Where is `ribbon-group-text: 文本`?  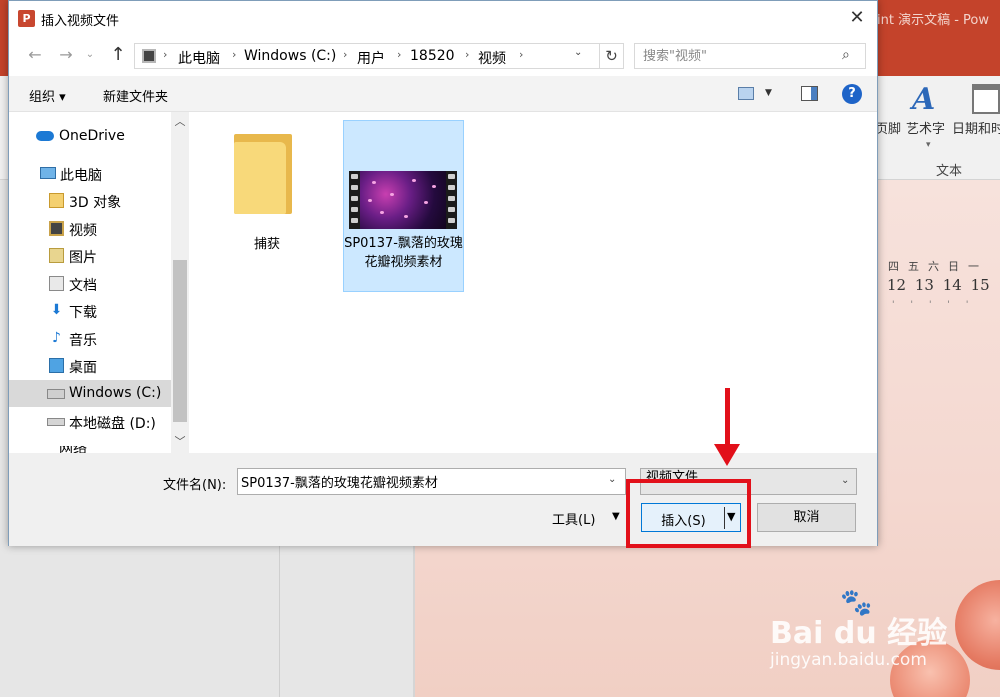 ribbon-group-text: 文本 is located at coordinates (949, 171).